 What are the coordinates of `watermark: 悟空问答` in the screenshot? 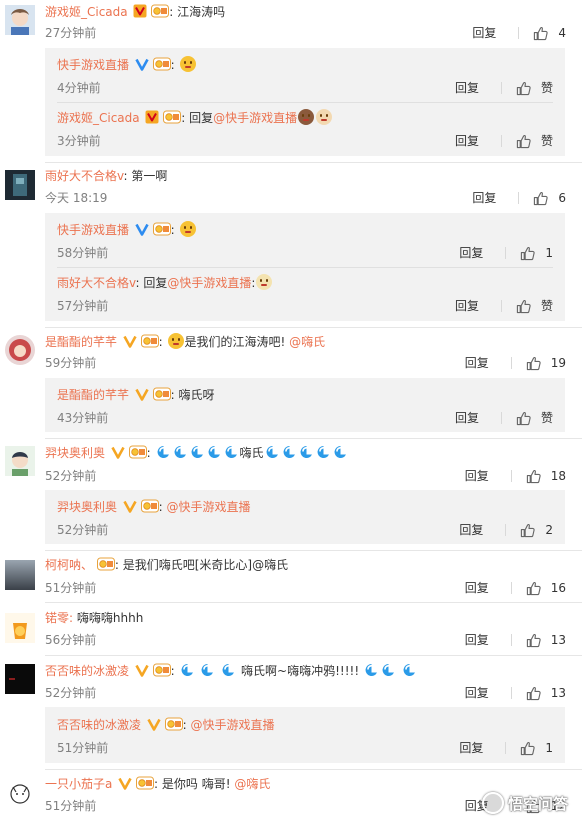 It's located at (524, 803).